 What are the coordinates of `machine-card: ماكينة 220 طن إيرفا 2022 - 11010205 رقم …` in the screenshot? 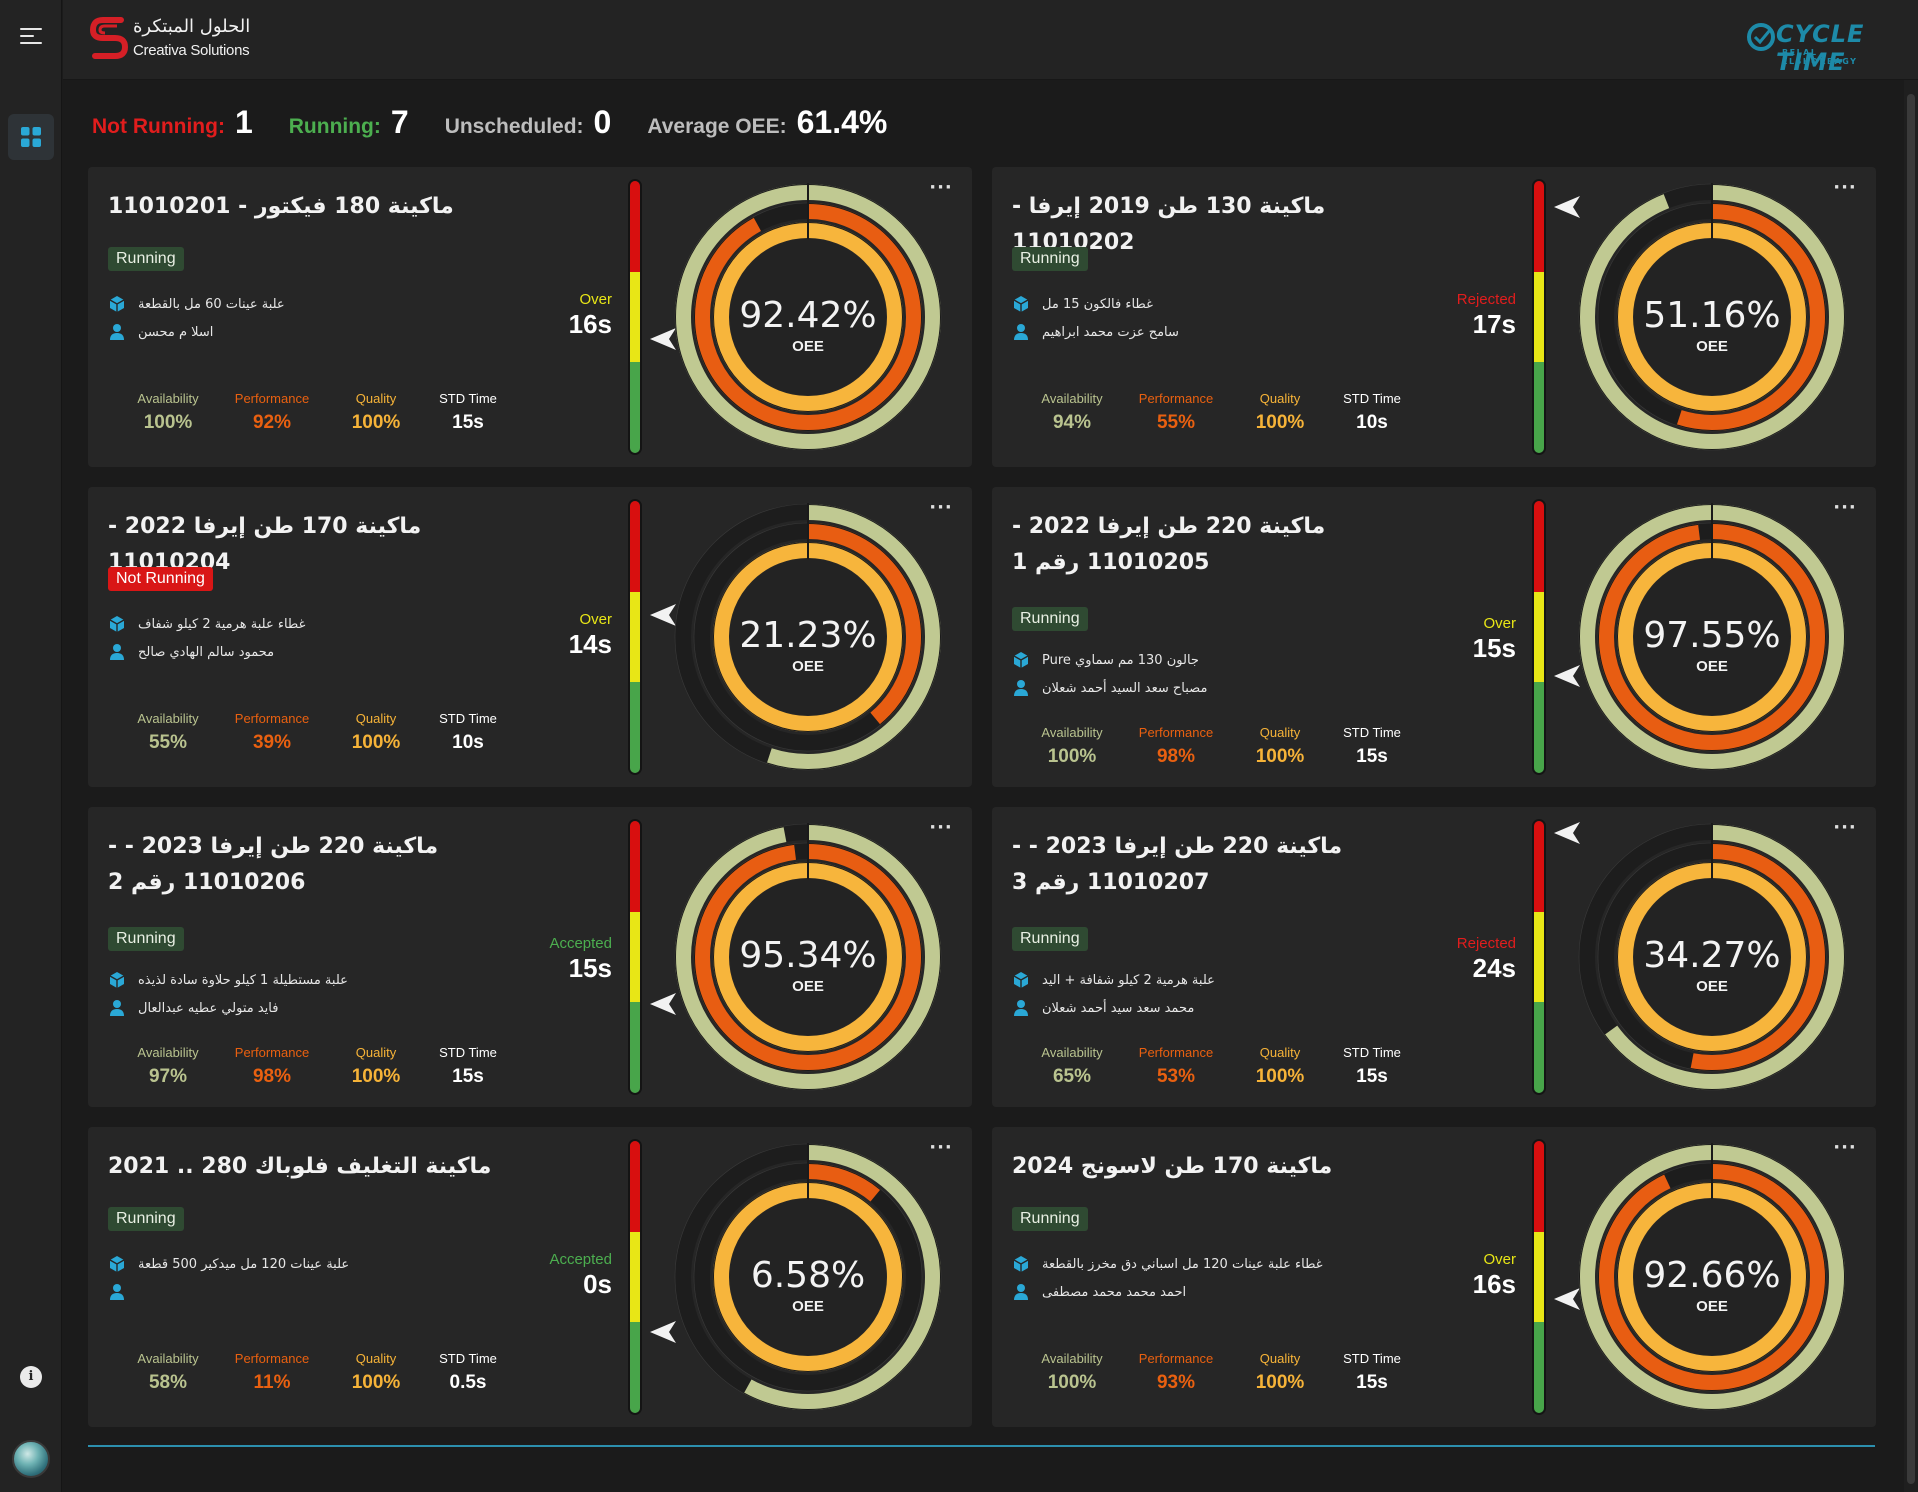 It's located at (1434, 637).